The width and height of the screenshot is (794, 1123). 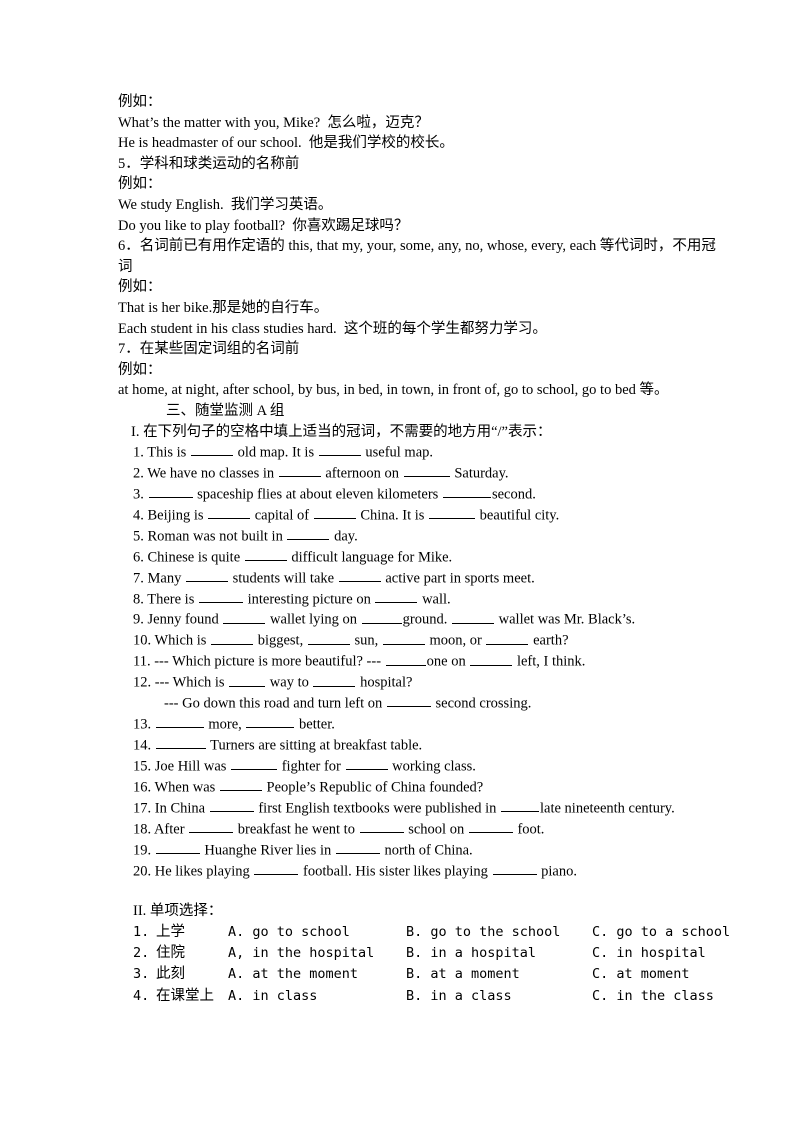 What do you see at coordinates (436, 829) in the screenshot?
I see `item-text: school on` at bounding box center [436, 829].